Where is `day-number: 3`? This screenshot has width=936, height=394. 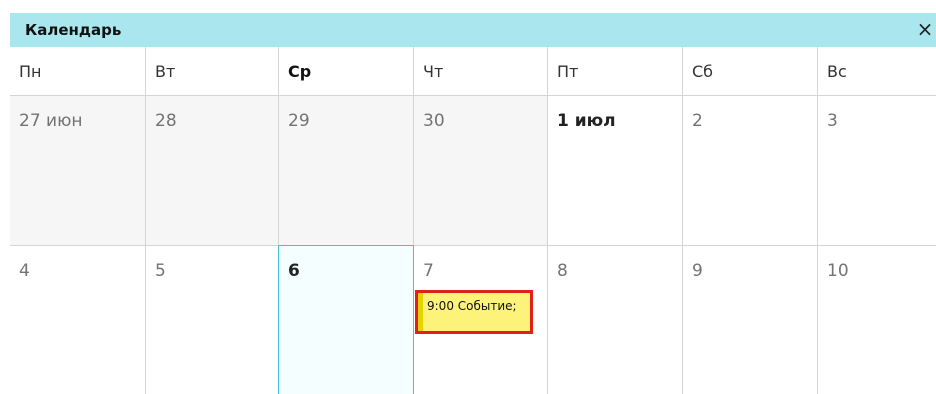 day-number: 3 is located at coordinates (832, 121).